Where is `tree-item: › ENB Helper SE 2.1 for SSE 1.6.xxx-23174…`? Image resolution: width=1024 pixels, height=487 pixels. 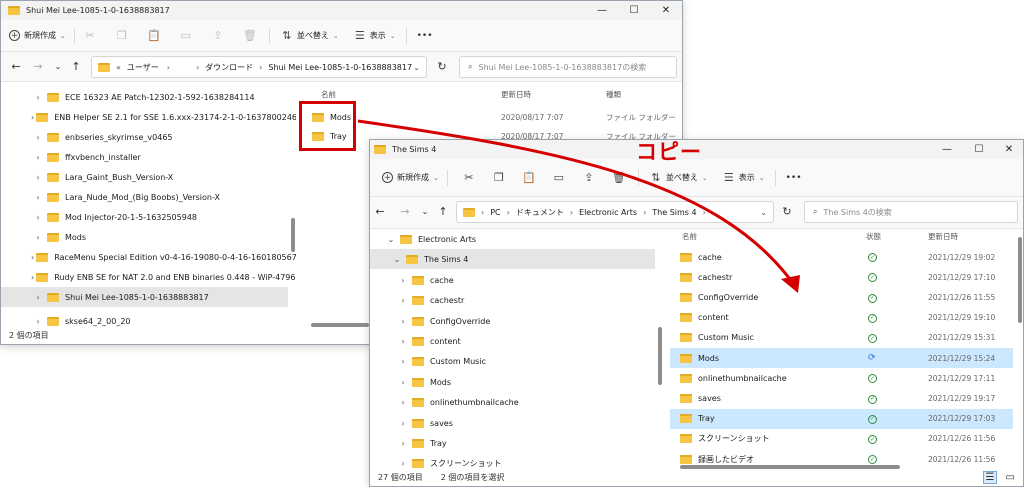 tree-item: › ENB Helper SE 2.1 for SSE 1.6.xxx-23174… is located at coordinates (148, 117).